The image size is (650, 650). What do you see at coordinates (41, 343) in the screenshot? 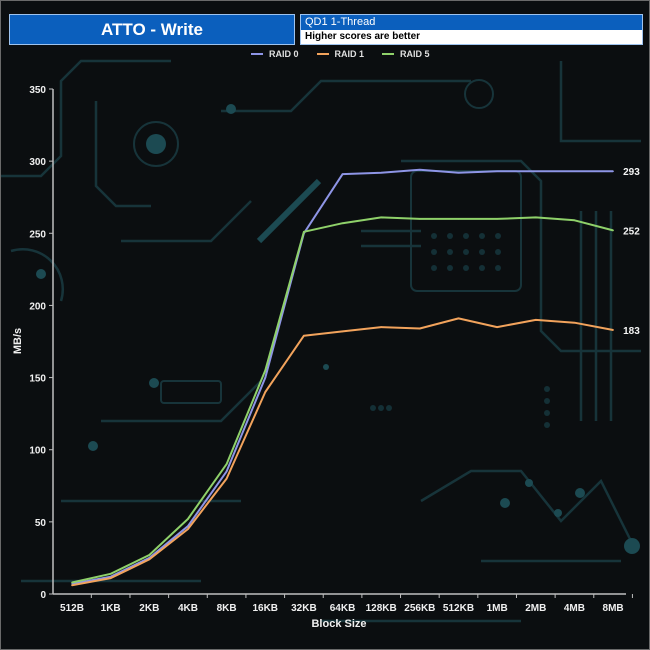
I see `y-ticks: 0 50 100 150 200 250 300 350` at bounding box center [41, 343].